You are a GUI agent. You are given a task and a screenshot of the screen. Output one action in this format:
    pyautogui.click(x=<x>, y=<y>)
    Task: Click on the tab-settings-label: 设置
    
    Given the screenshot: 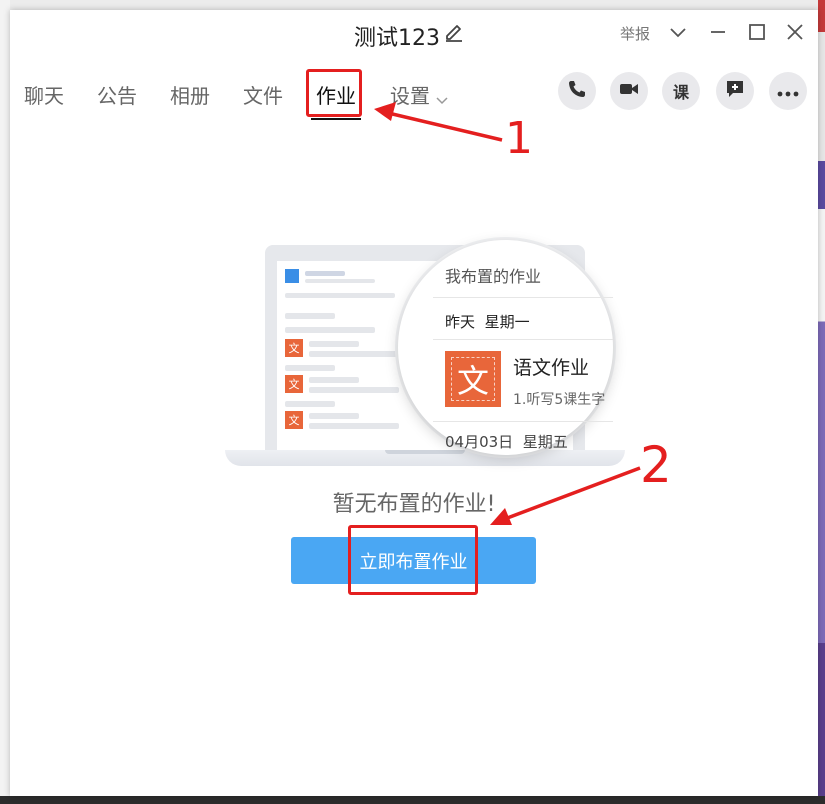 What is the action you would take?
    pyautogui.click(x=410, y=96)
    